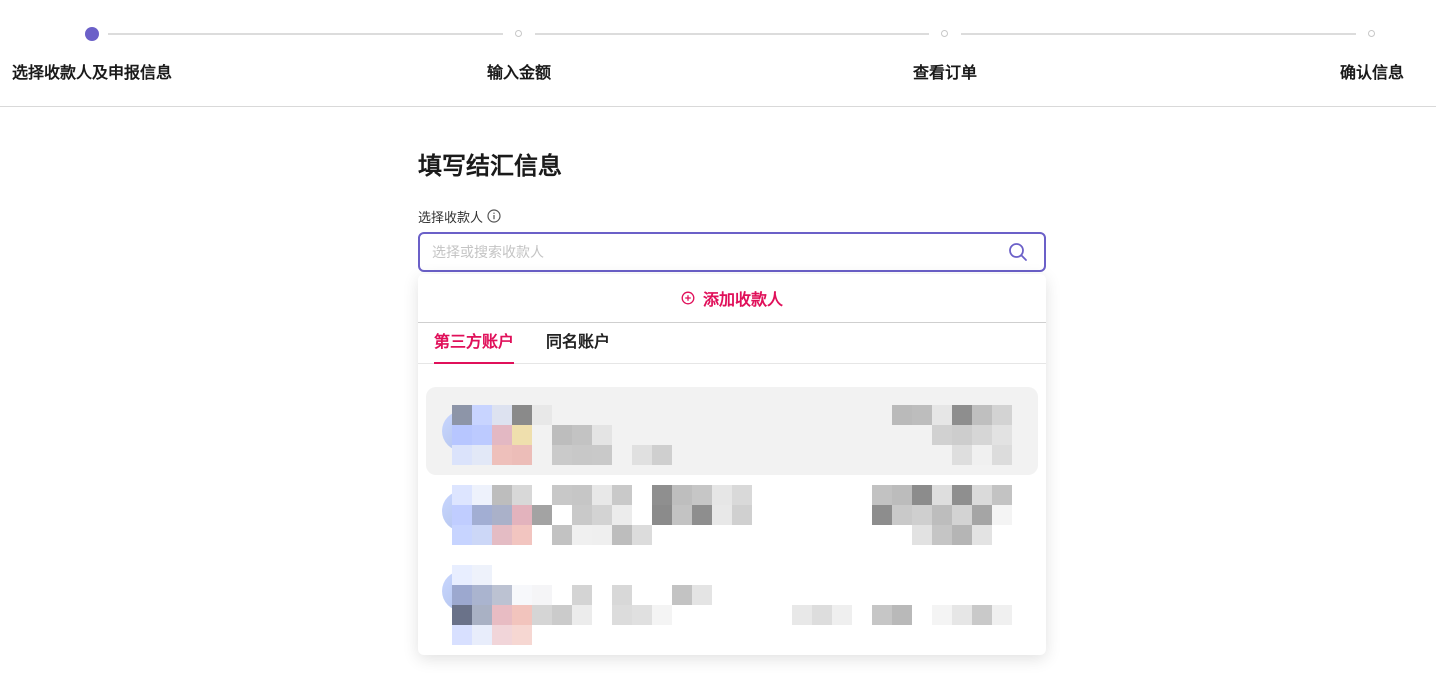  I want to click on step-1-label: 选择收款人及申报信息, so click(92, 72).